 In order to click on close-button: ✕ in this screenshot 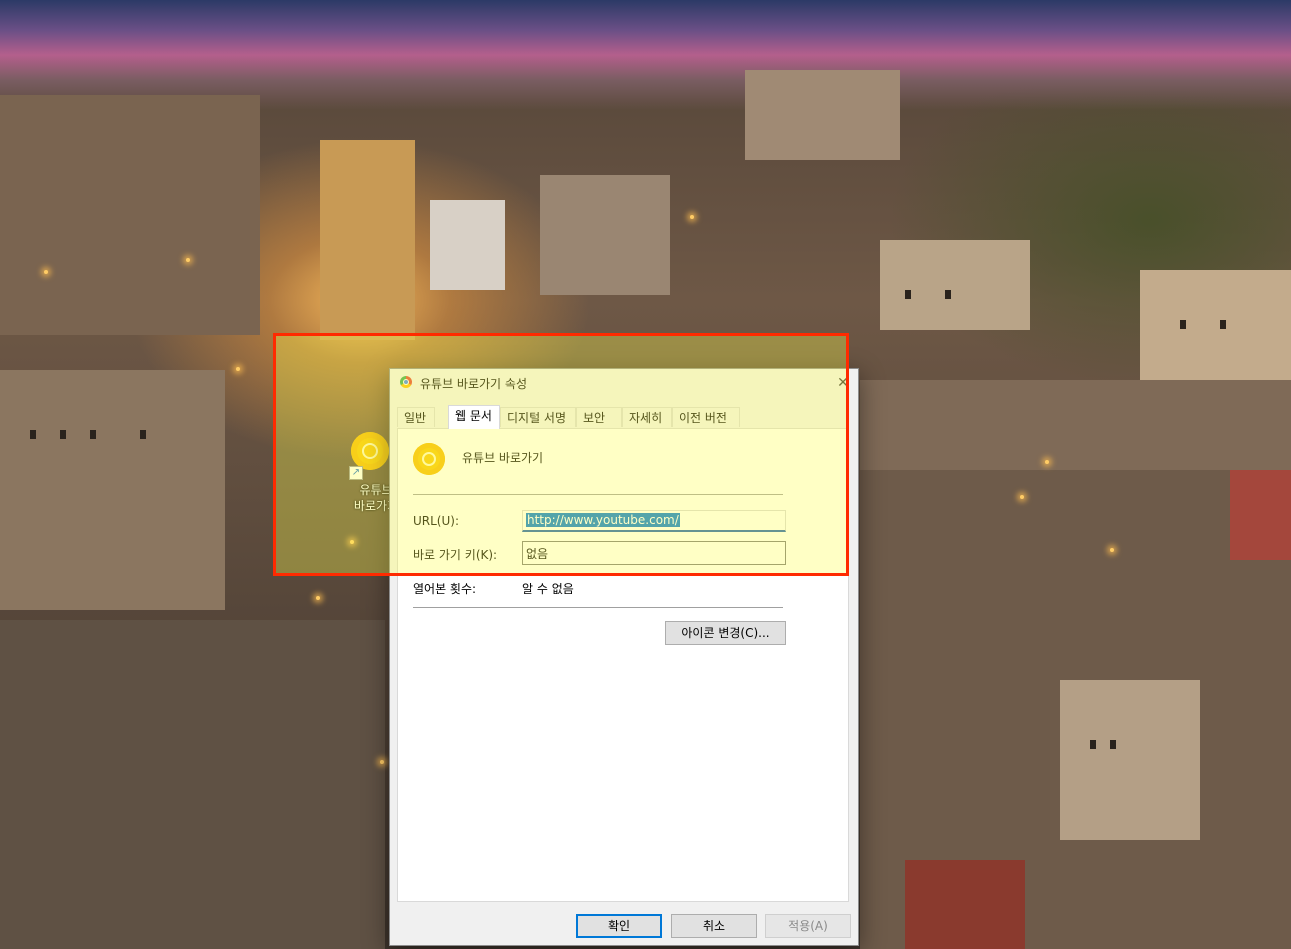, I will do `click(843, 383)`.